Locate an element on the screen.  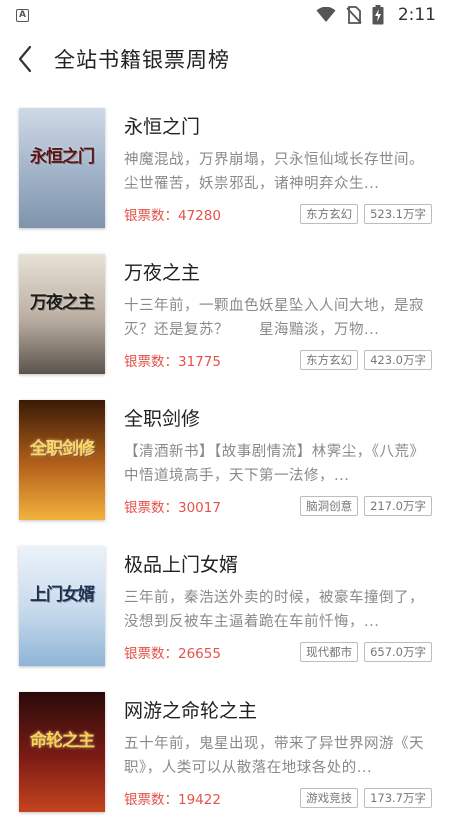
book-cover: 全职剑修 is located at coordinates (62, 460).